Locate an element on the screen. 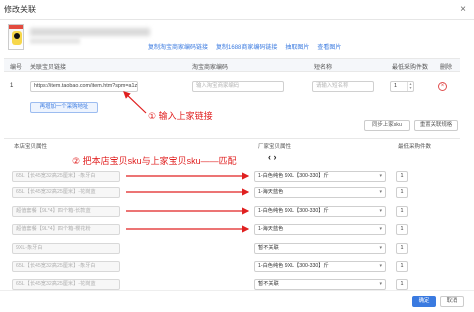 This screenshot has width=474, height=312. annotation-arrows is located at coordinates (186, 162).